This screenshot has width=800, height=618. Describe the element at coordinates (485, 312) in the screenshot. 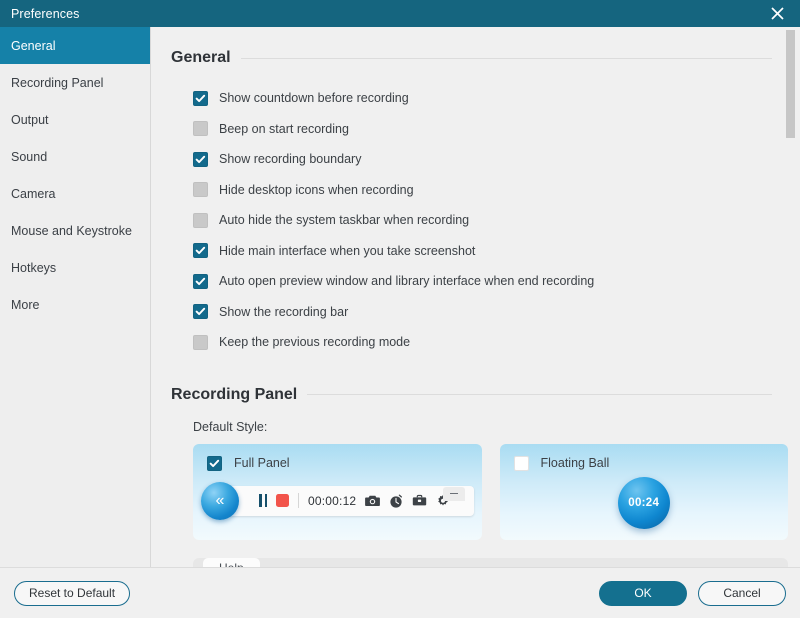

I see `option-show-the-recording-bar: Show the recording bar` at that location.